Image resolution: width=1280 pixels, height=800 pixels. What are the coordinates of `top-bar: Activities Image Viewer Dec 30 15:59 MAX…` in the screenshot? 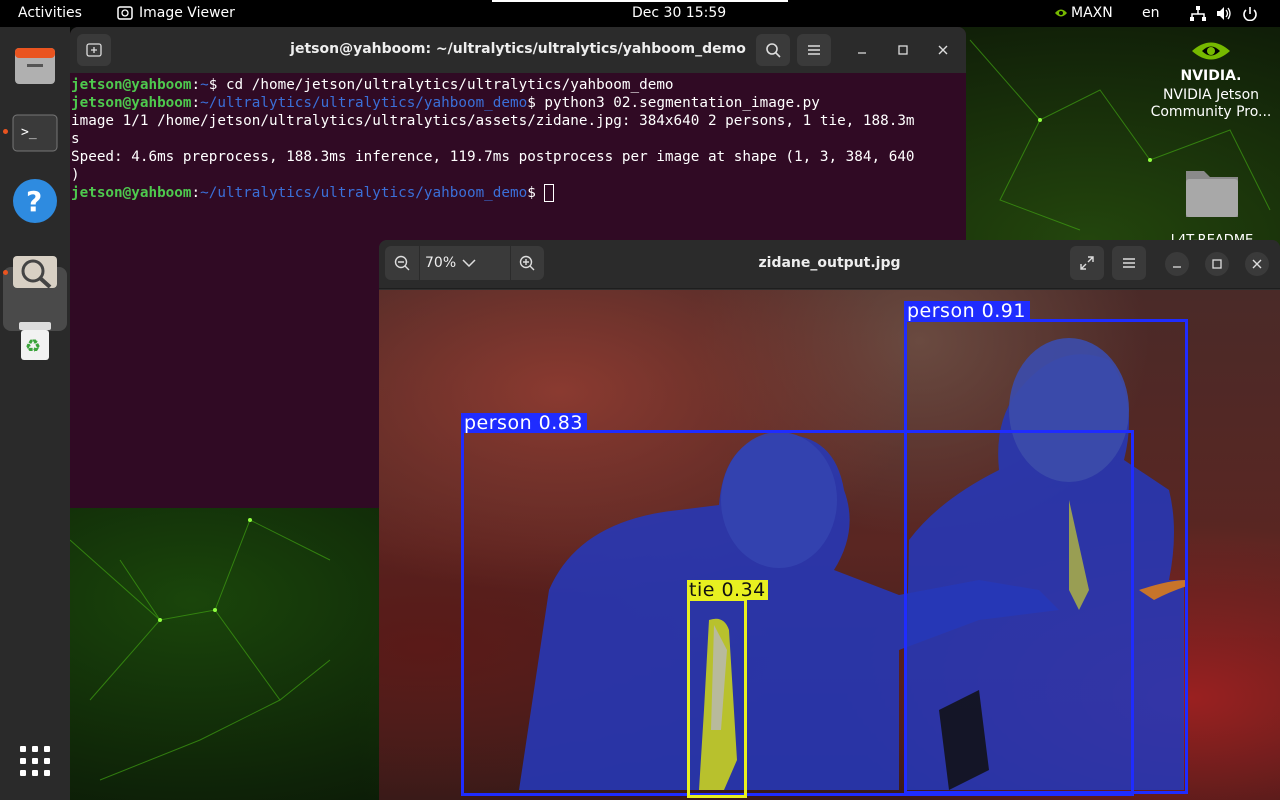 It's located at (640, 13).